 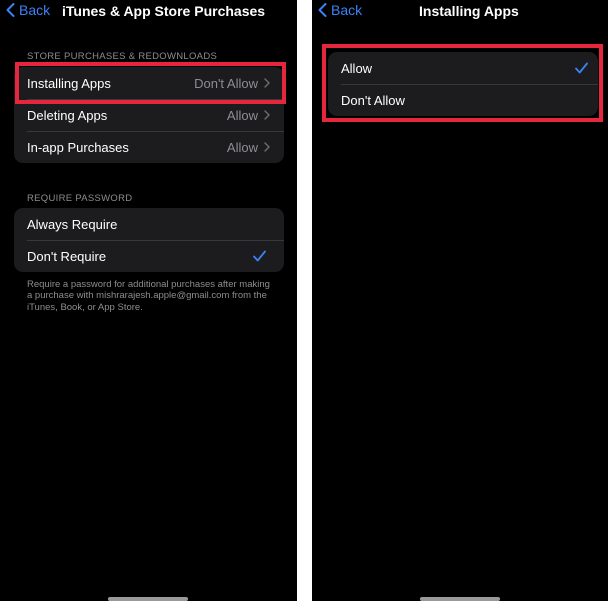 What do you see at coordinates (69, 83) in the screenshot?
I see `row-label: Installing Apps` at bounding box center [69, 83].